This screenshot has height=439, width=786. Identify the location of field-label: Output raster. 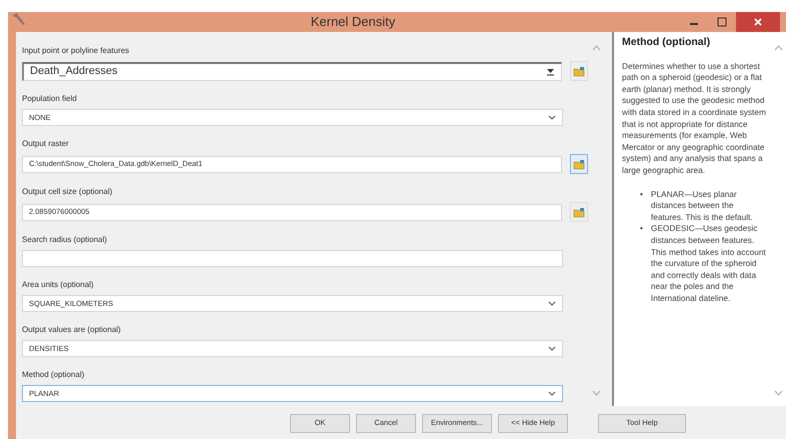
(45, 144).